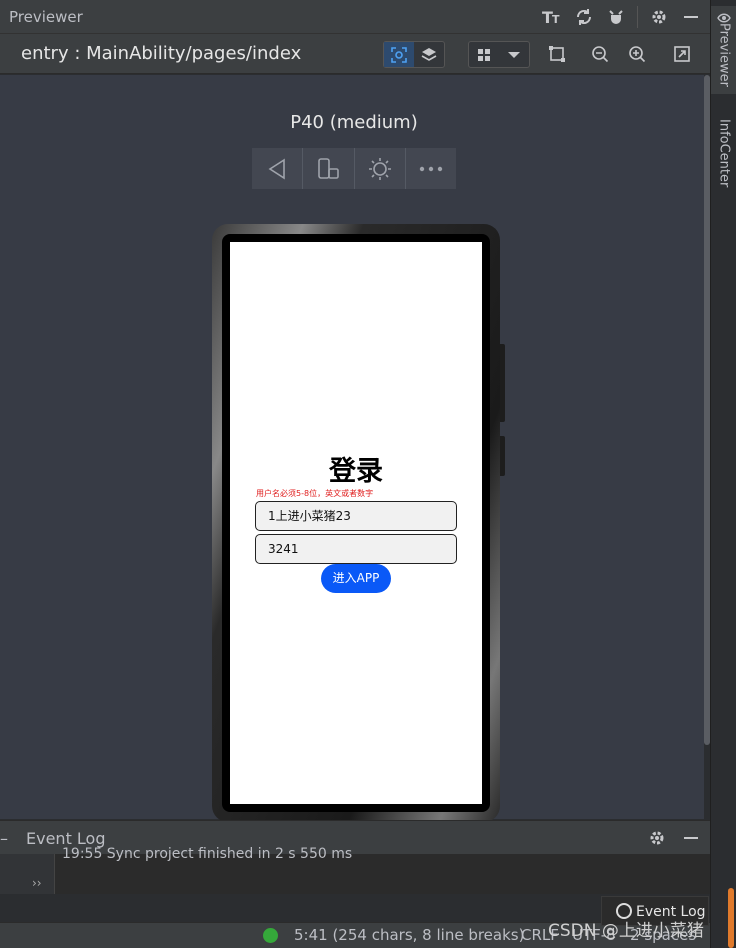 This screenshot has height=948, width=736. Describe the element at coordinates (46, 16) in the screenshot. I see `panel-title: Previewer` at that location.